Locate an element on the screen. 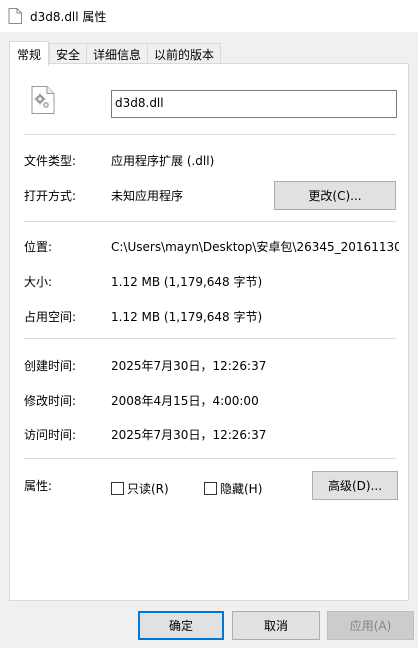 Image resolution: width=418 pixels, height=648 pixels. opens-with-label: 打开方式: is located at coordinates (50, 196).